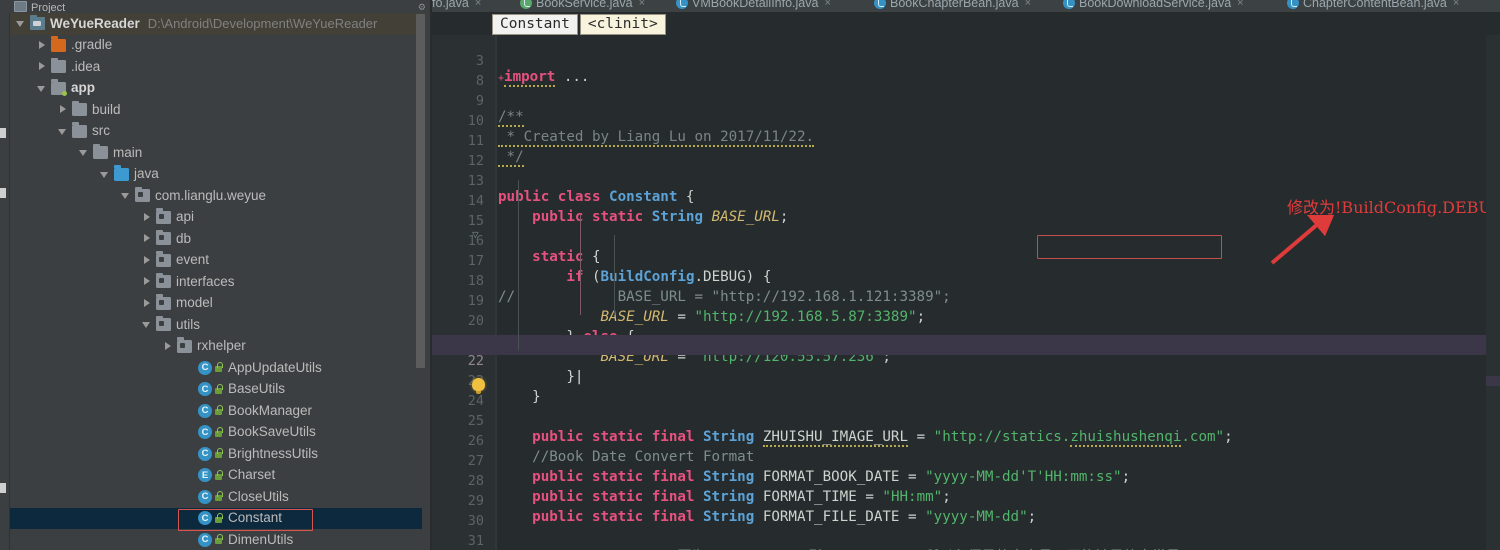  What do you see at coordinates (535, 24) in the screenshot?
I see `breadcrumb-item-class: Constant` at bounding box center [535, 24].